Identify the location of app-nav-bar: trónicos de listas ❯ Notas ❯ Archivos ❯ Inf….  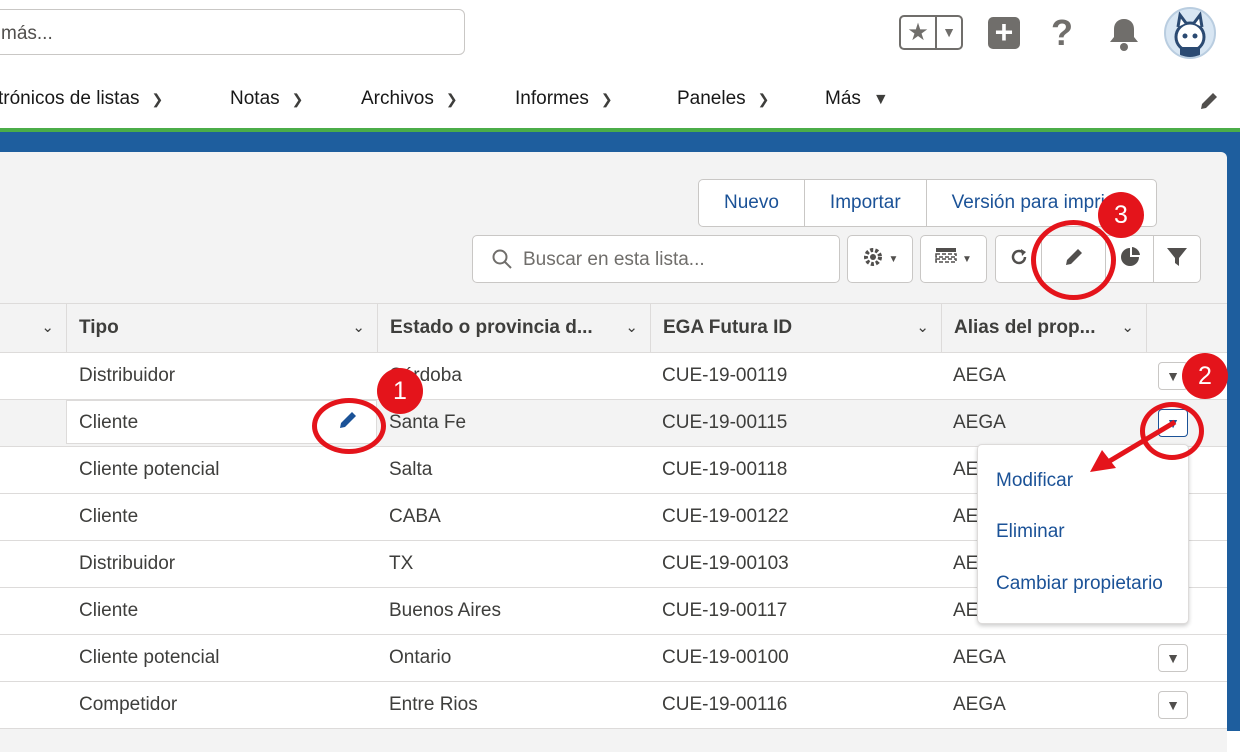
(620, 101).